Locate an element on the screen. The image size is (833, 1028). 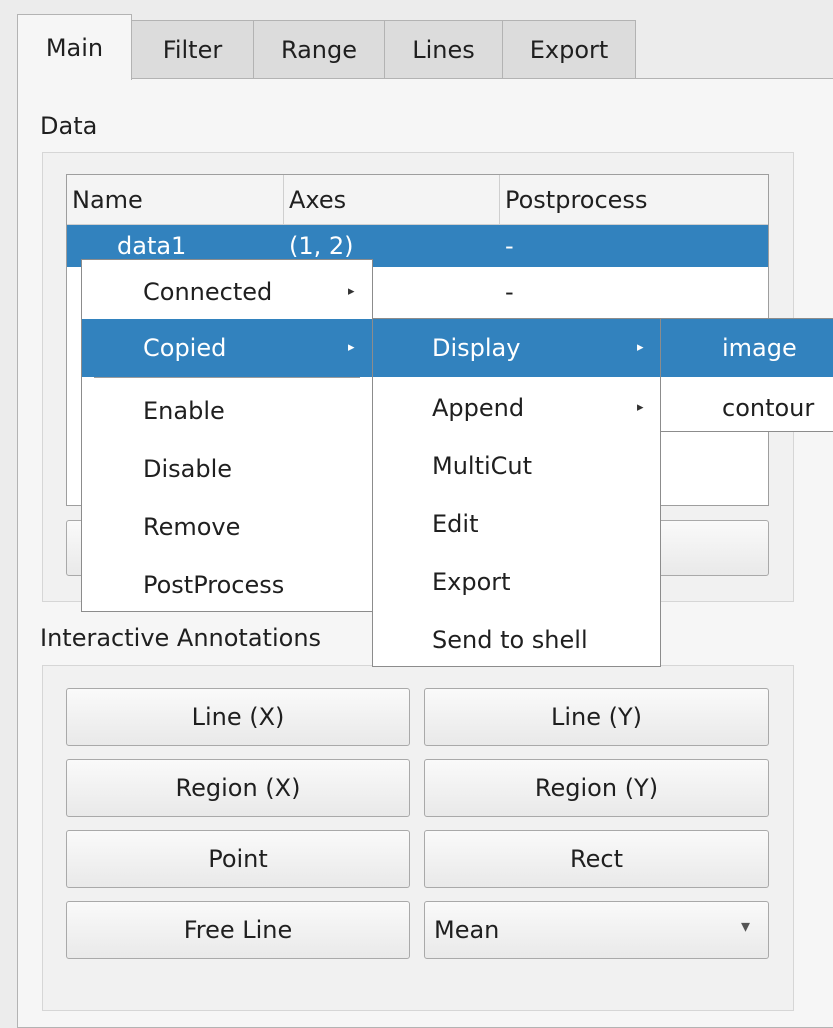
tab-export: Export is located at coordinates (569, 49).